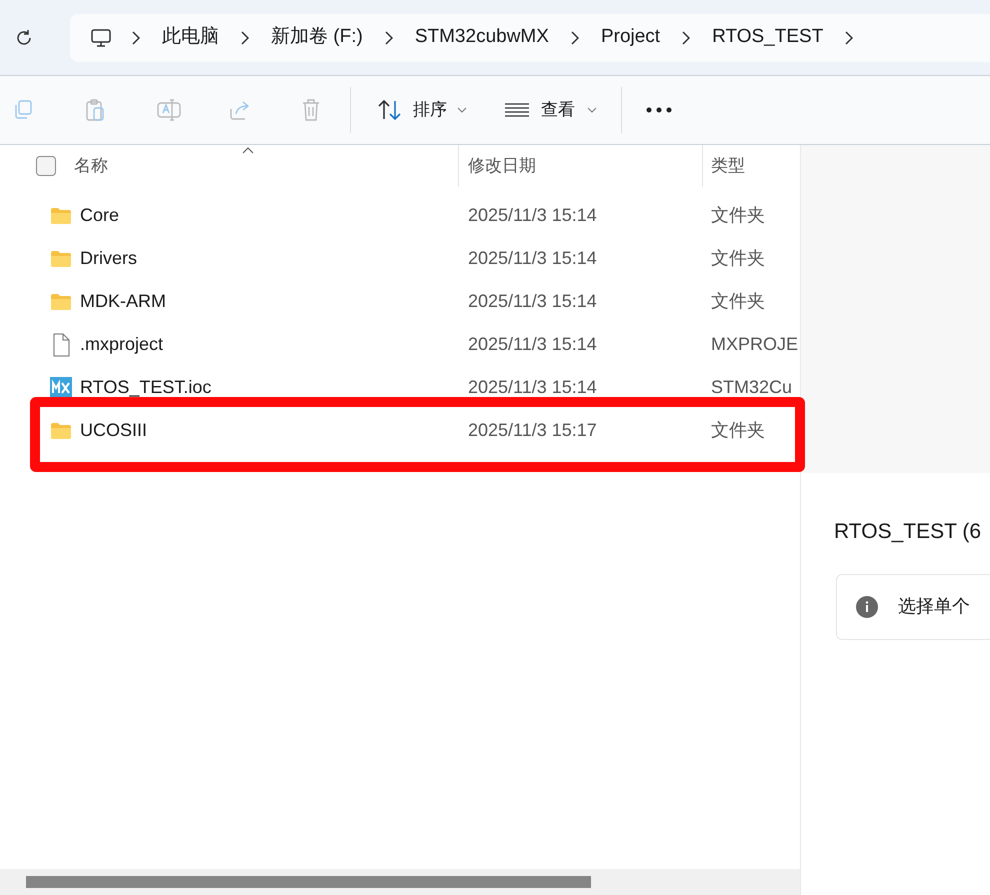  What do you see at coordinates (533, 430) in the screenshot?
I see `modified-date: 2025/11/3 15:17` at bounding box center [533, 430].